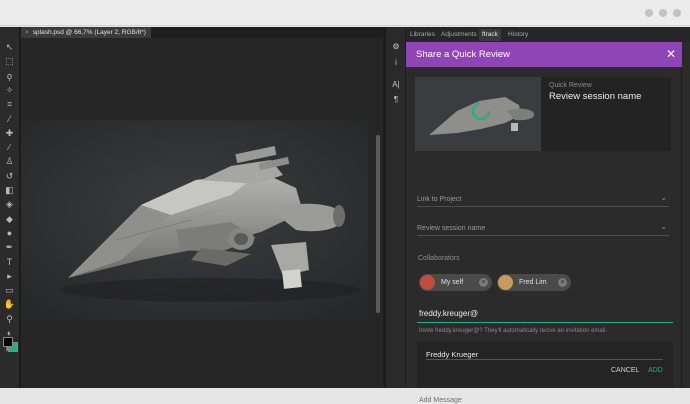 The width and height of the screenshot is (690, 404). What do you see at coordinates (671, 54) in the screenshot?
I see `close-icon: ✕` at bounding box center [671, 54].